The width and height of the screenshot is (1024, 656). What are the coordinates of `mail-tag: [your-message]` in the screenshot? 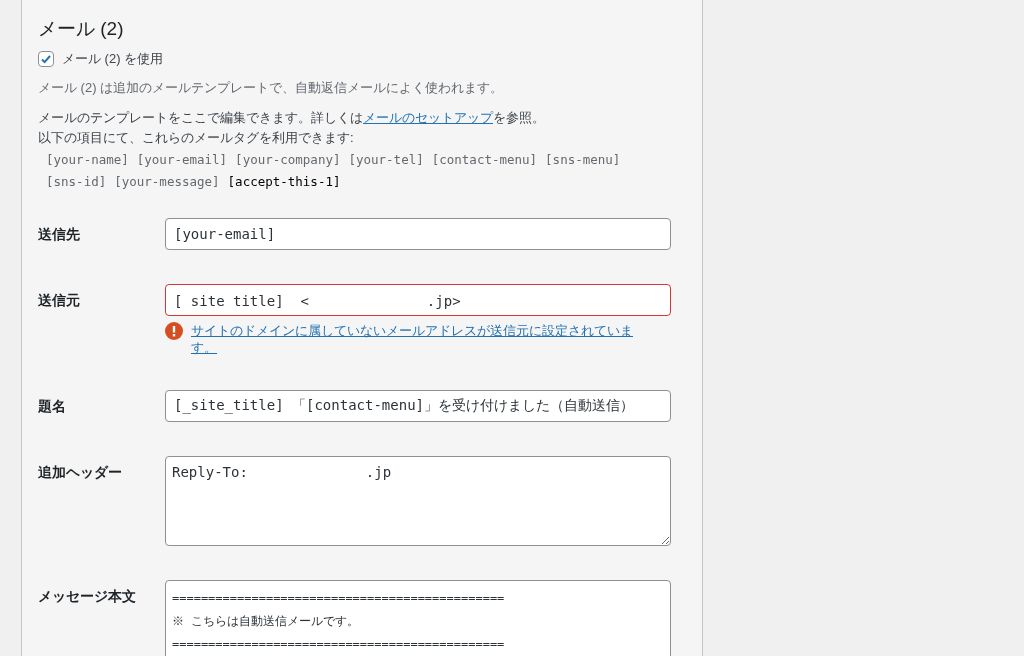 It's located at (167, 182).